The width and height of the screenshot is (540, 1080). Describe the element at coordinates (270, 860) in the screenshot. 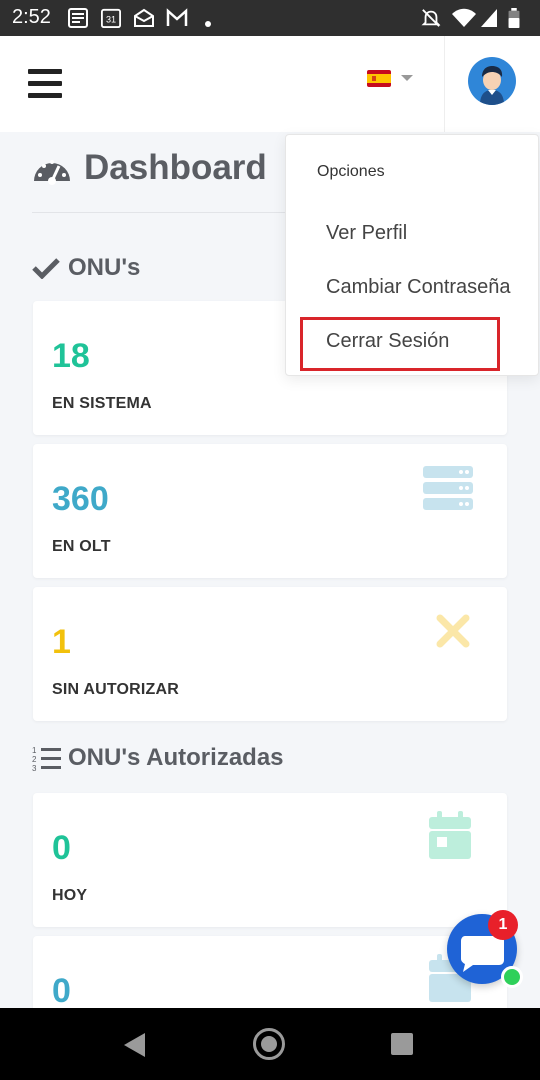

I see `card-hoy: 0 HOY` at that location.